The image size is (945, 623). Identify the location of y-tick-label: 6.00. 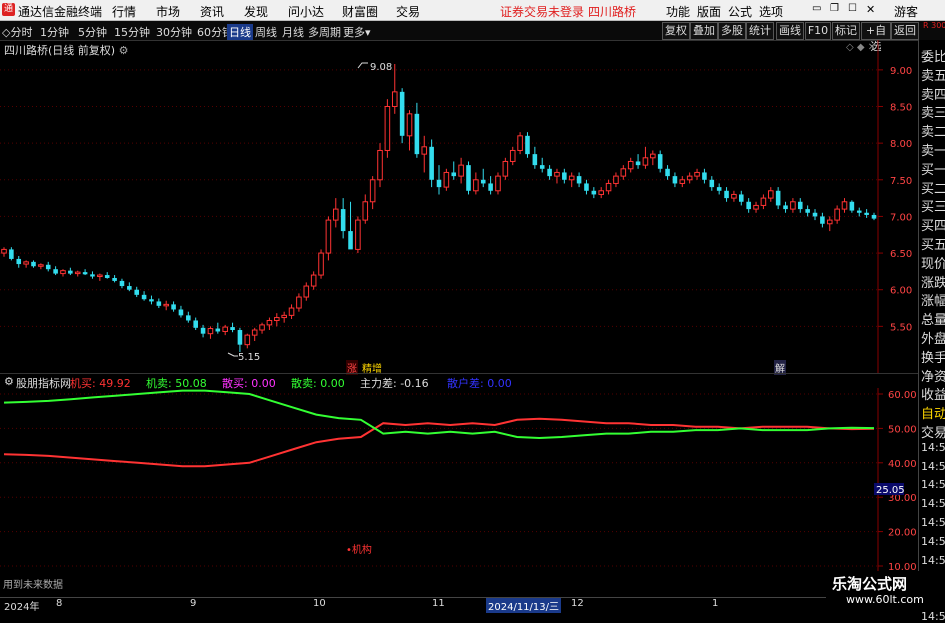
(901, 291).